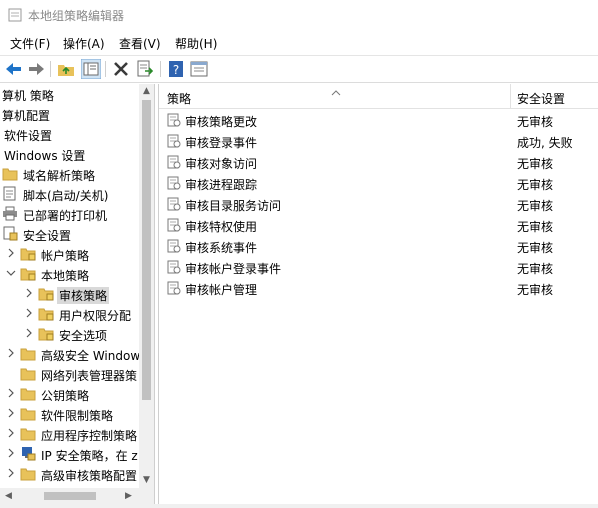 The width and height of the screenshot is (598, 508). I want to click on tree-item-label: 脚本(启动/关机), so click(66, 196).